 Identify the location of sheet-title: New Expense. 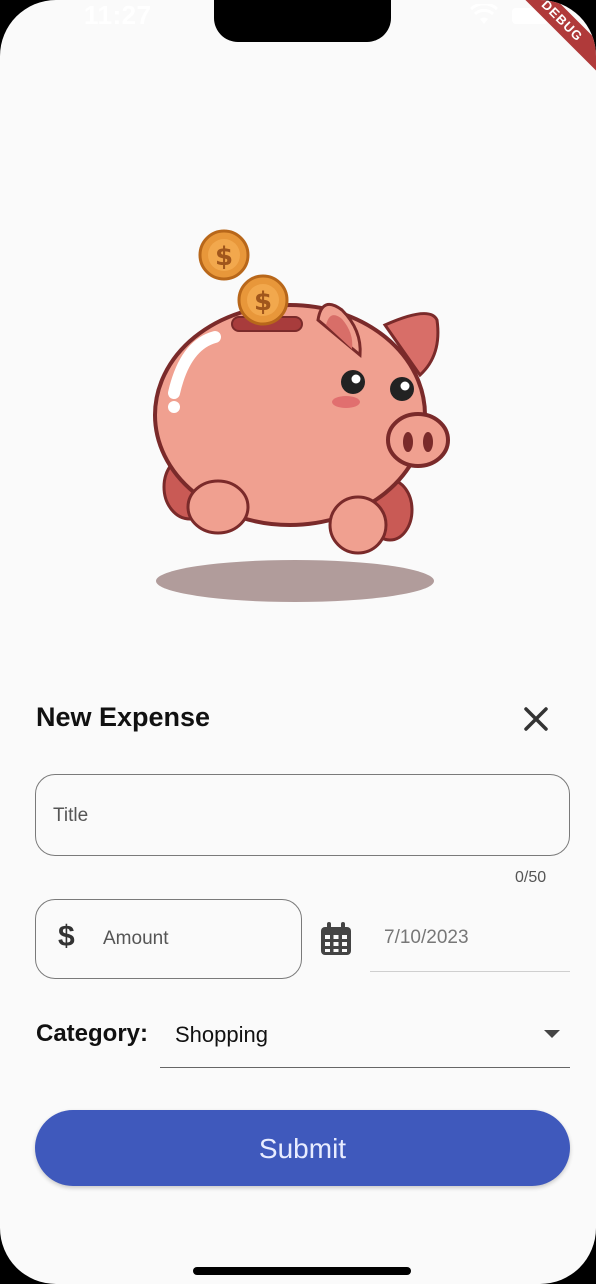
(123, 717).